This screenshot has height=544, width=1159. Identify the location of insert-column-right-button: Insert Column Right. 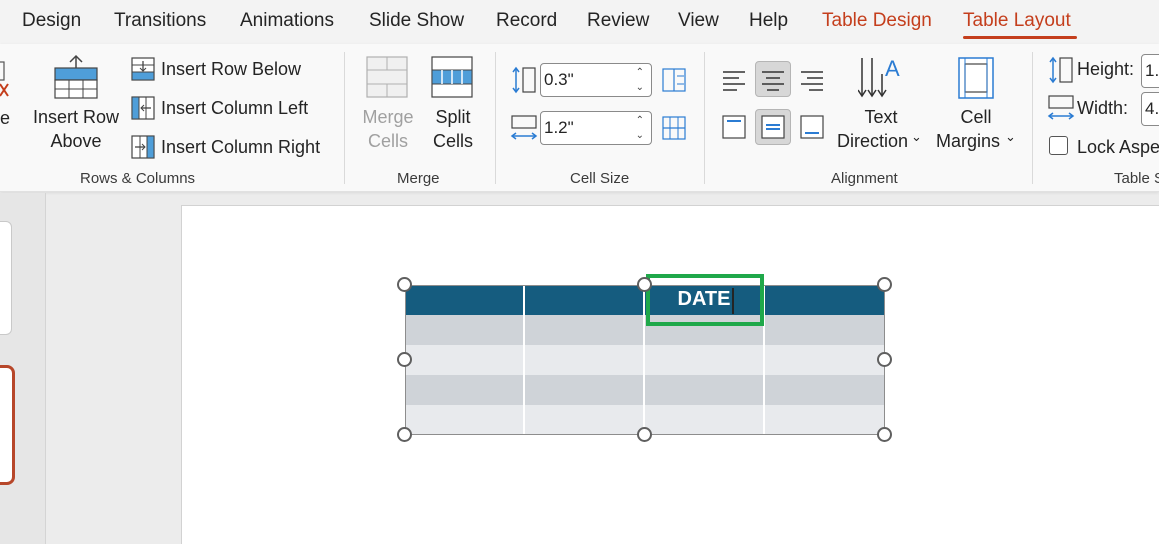
(240, 147).